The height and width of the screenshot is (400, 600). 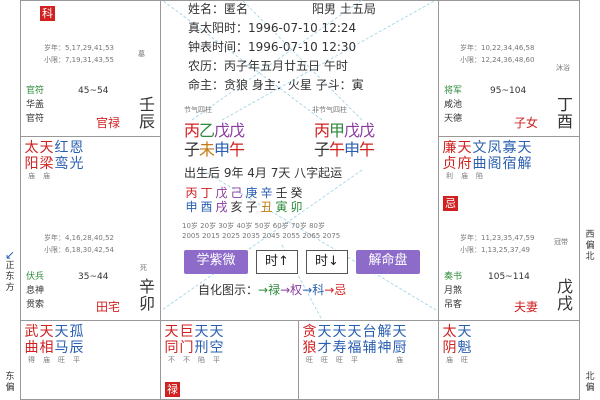 What do you see at coordinates (526, 307) in the screenshot?
I see `palace-name: 夫妻` at bounding box center [526, 307].